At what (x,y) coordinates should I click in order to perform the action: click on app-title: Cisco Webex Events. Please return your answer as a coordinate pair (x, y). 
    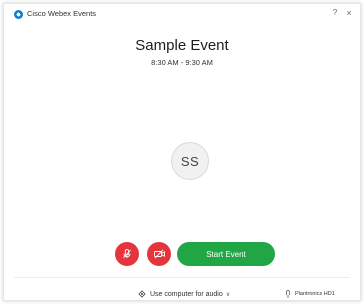
    Looking at the image, I should click on (62, 13).